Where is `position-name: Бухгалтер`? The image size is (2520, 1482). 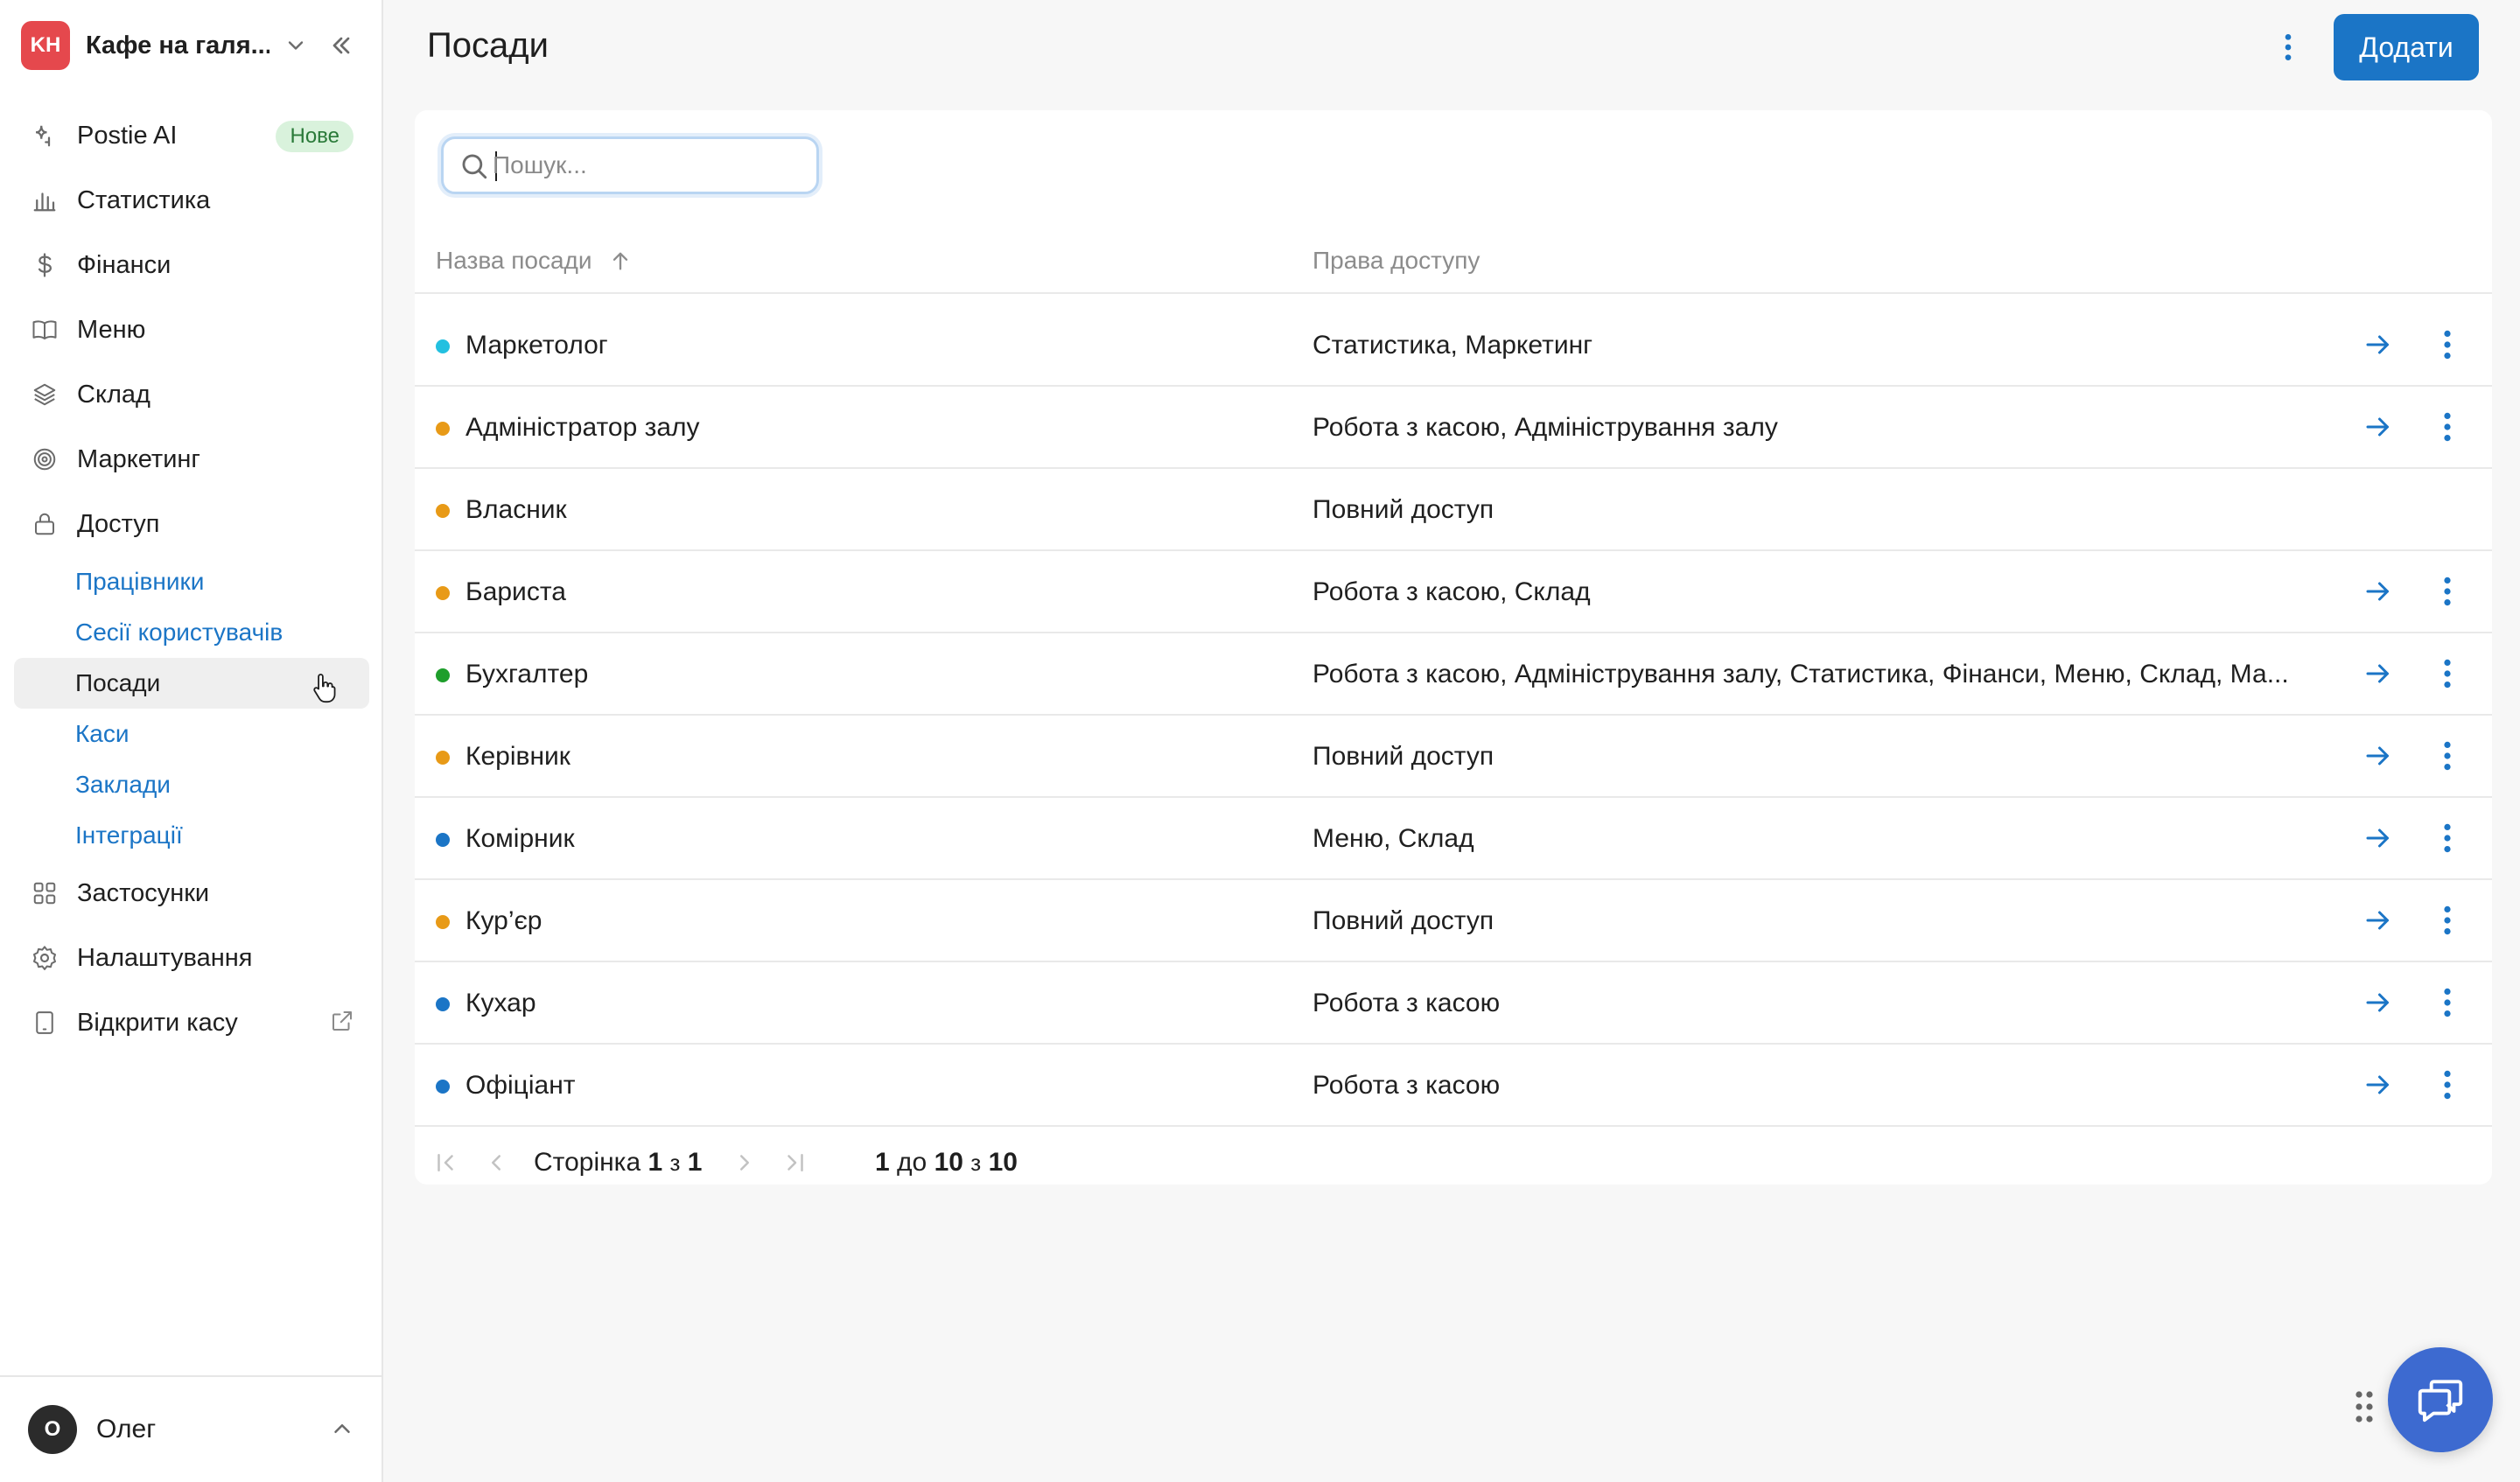 position-name: Бухгалтер is located at coordinates (527, 674).